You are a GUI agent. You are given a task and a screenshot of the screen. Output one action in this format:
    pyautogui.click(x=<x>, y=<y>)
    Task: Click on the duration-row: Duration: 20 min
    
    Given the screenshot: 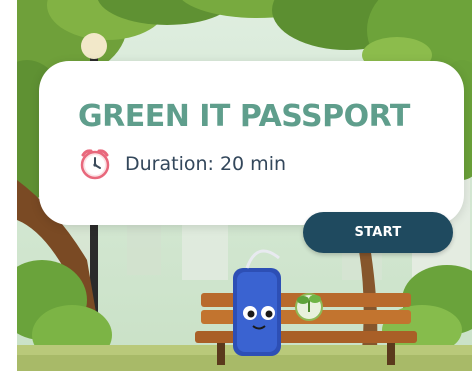 What is the action you would take?
    pyautogui.click(x=181, y=164)
    